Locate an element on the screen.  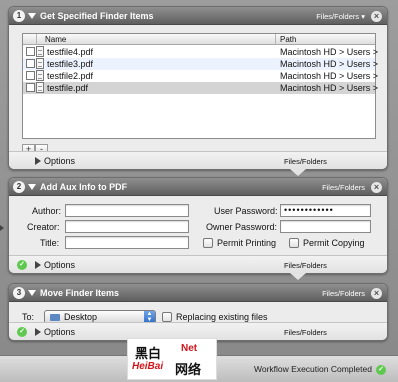
action-footer: Options Files/Folders is located at coordinates (198, 160).